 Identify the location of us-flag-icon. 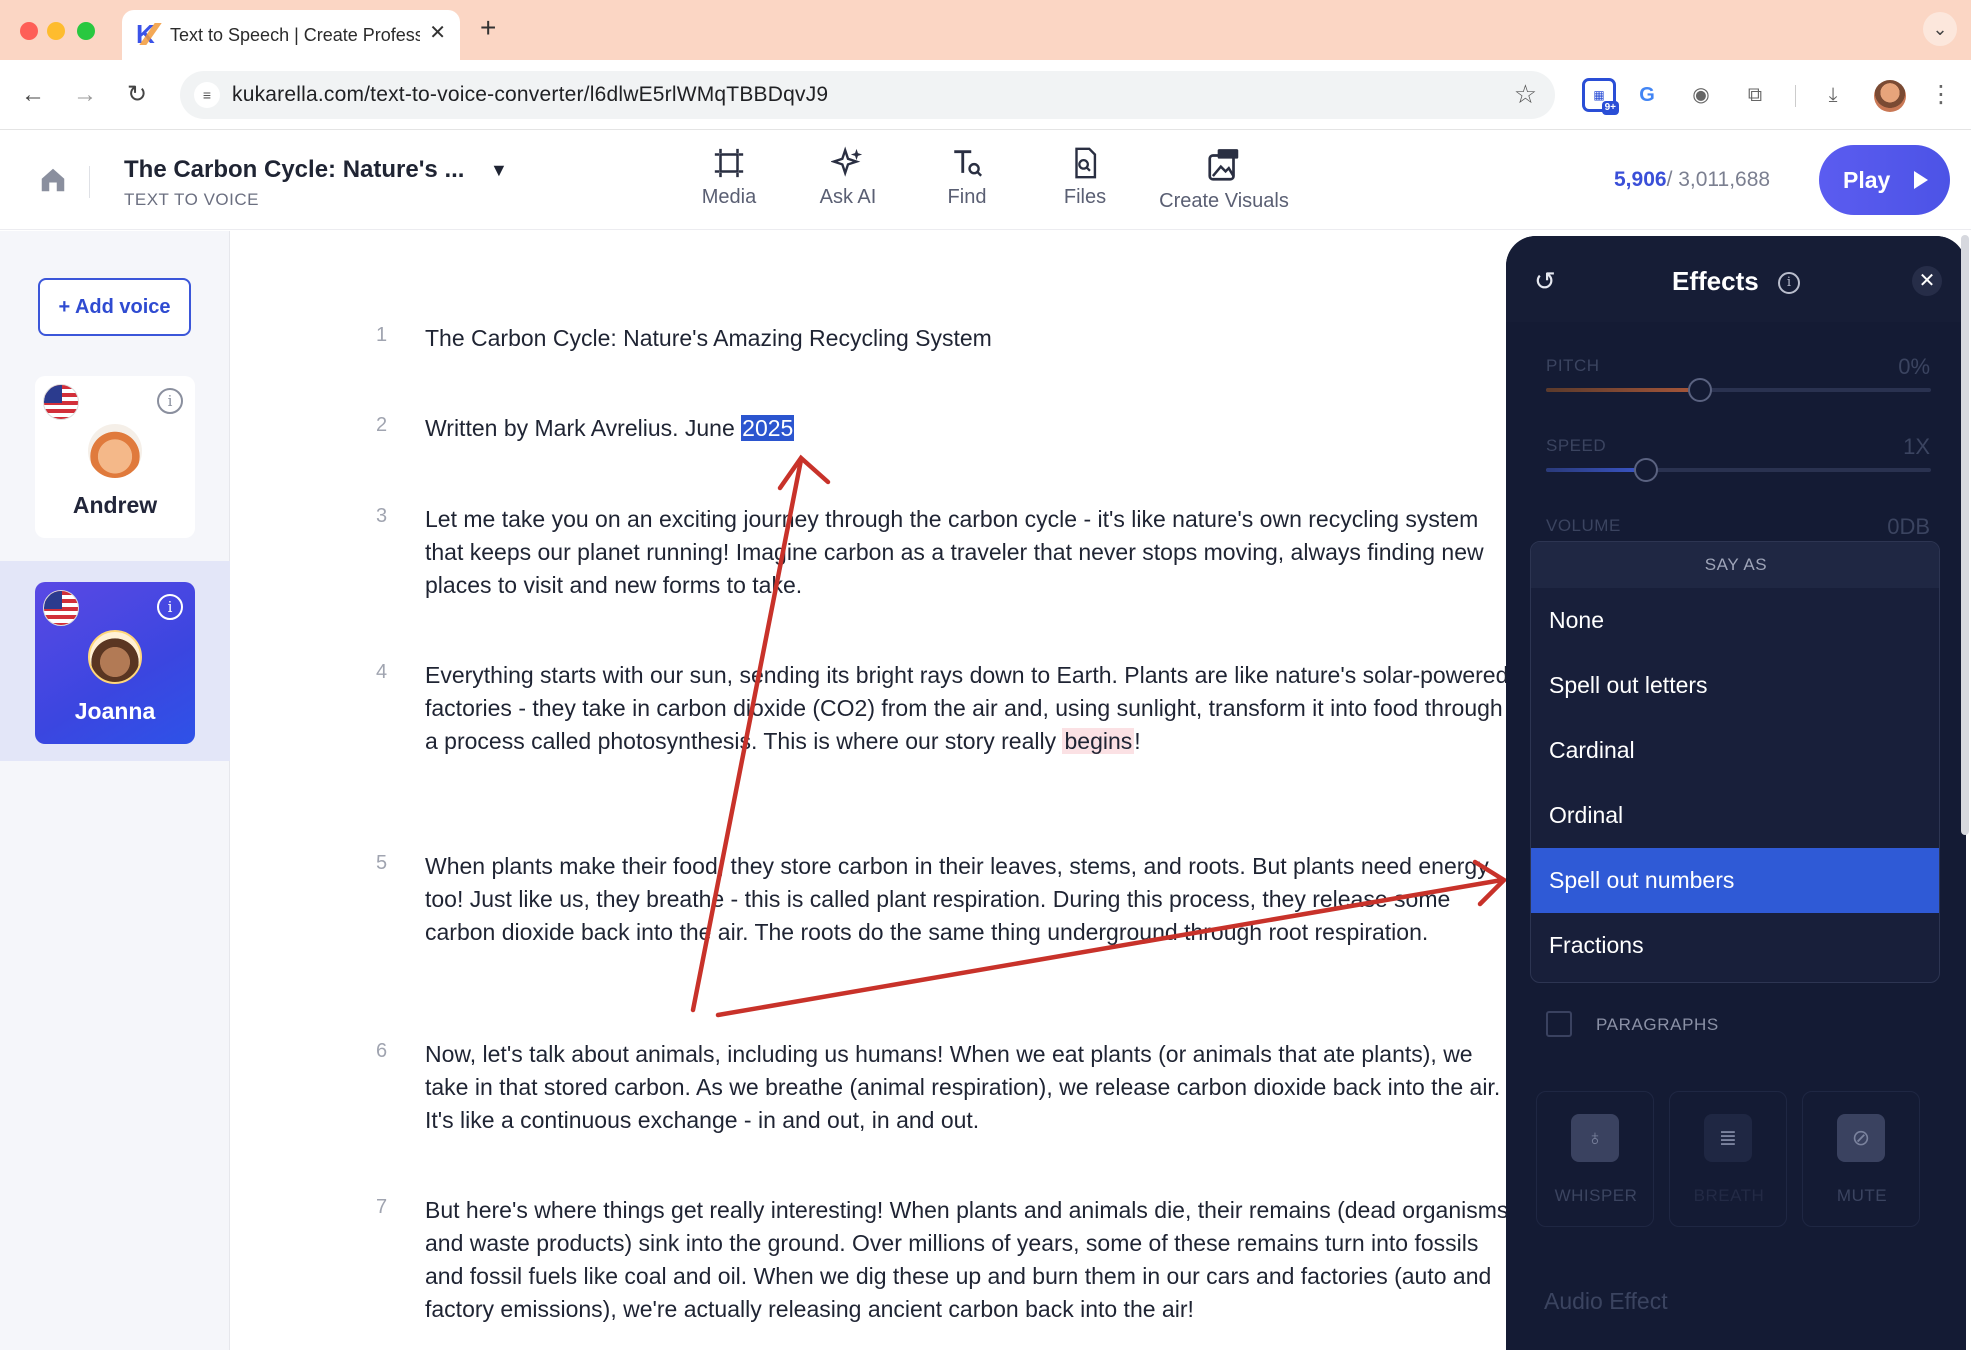
(61, 608).